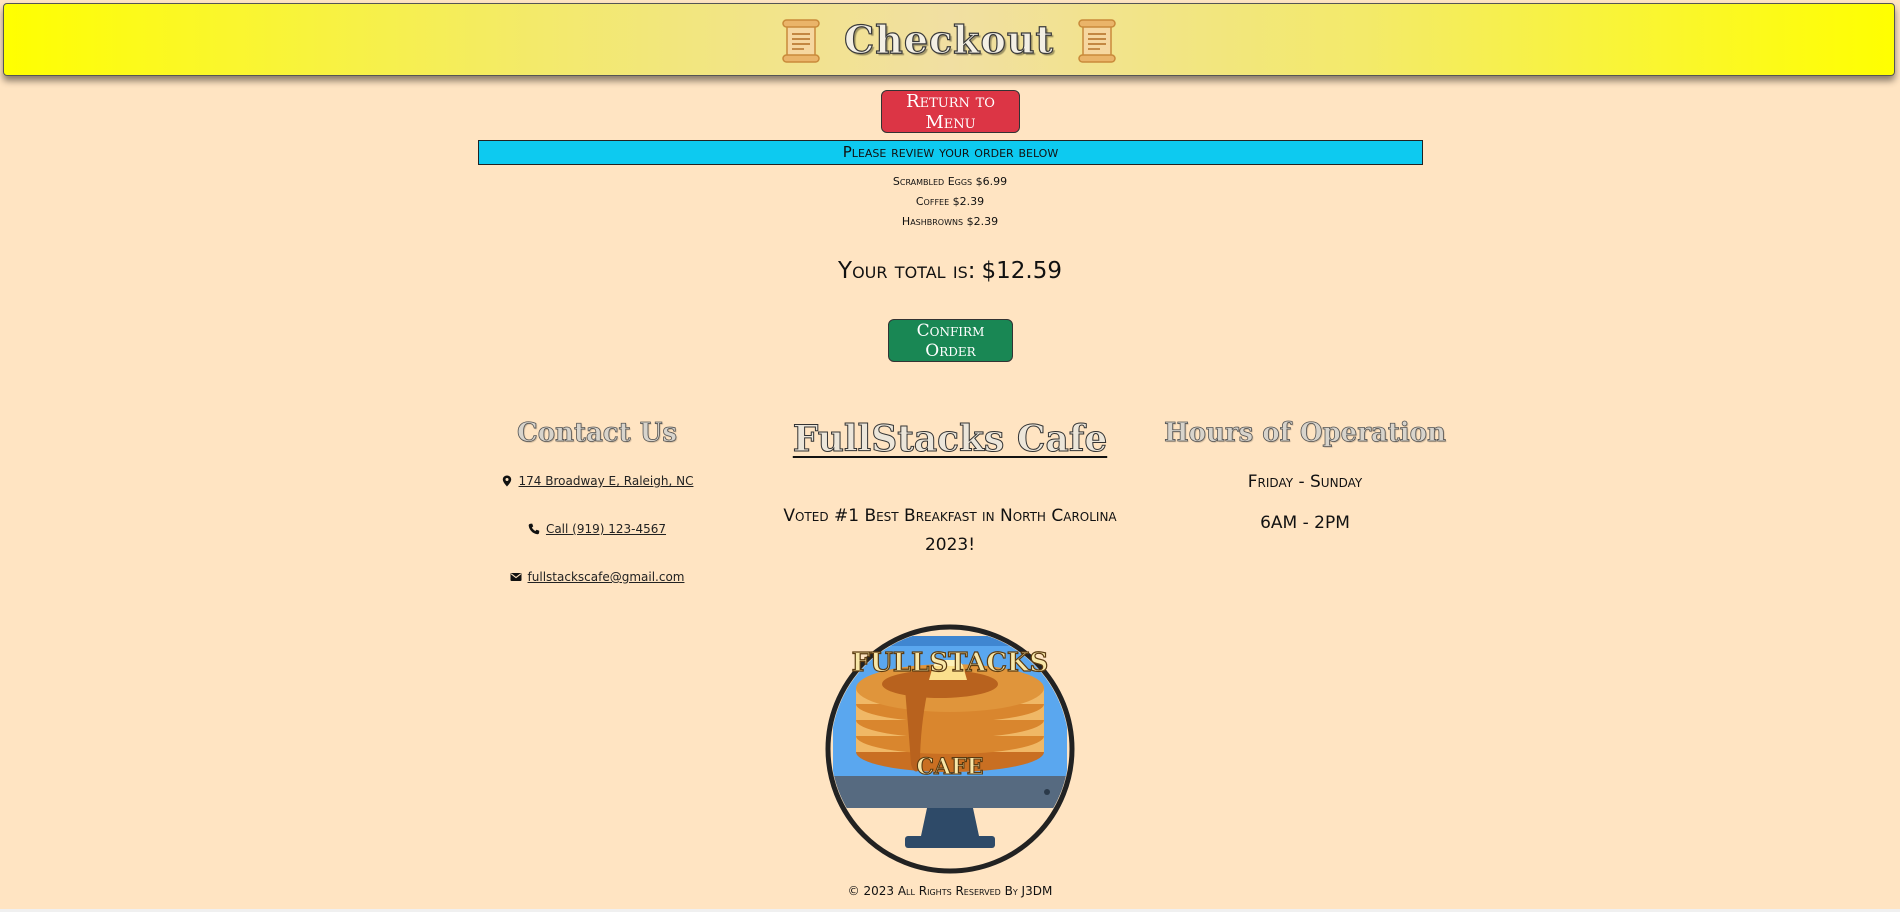 The image size is (1900, 912). I want to click on phone-link: Call (919) 123-4567, so click(606, 529).